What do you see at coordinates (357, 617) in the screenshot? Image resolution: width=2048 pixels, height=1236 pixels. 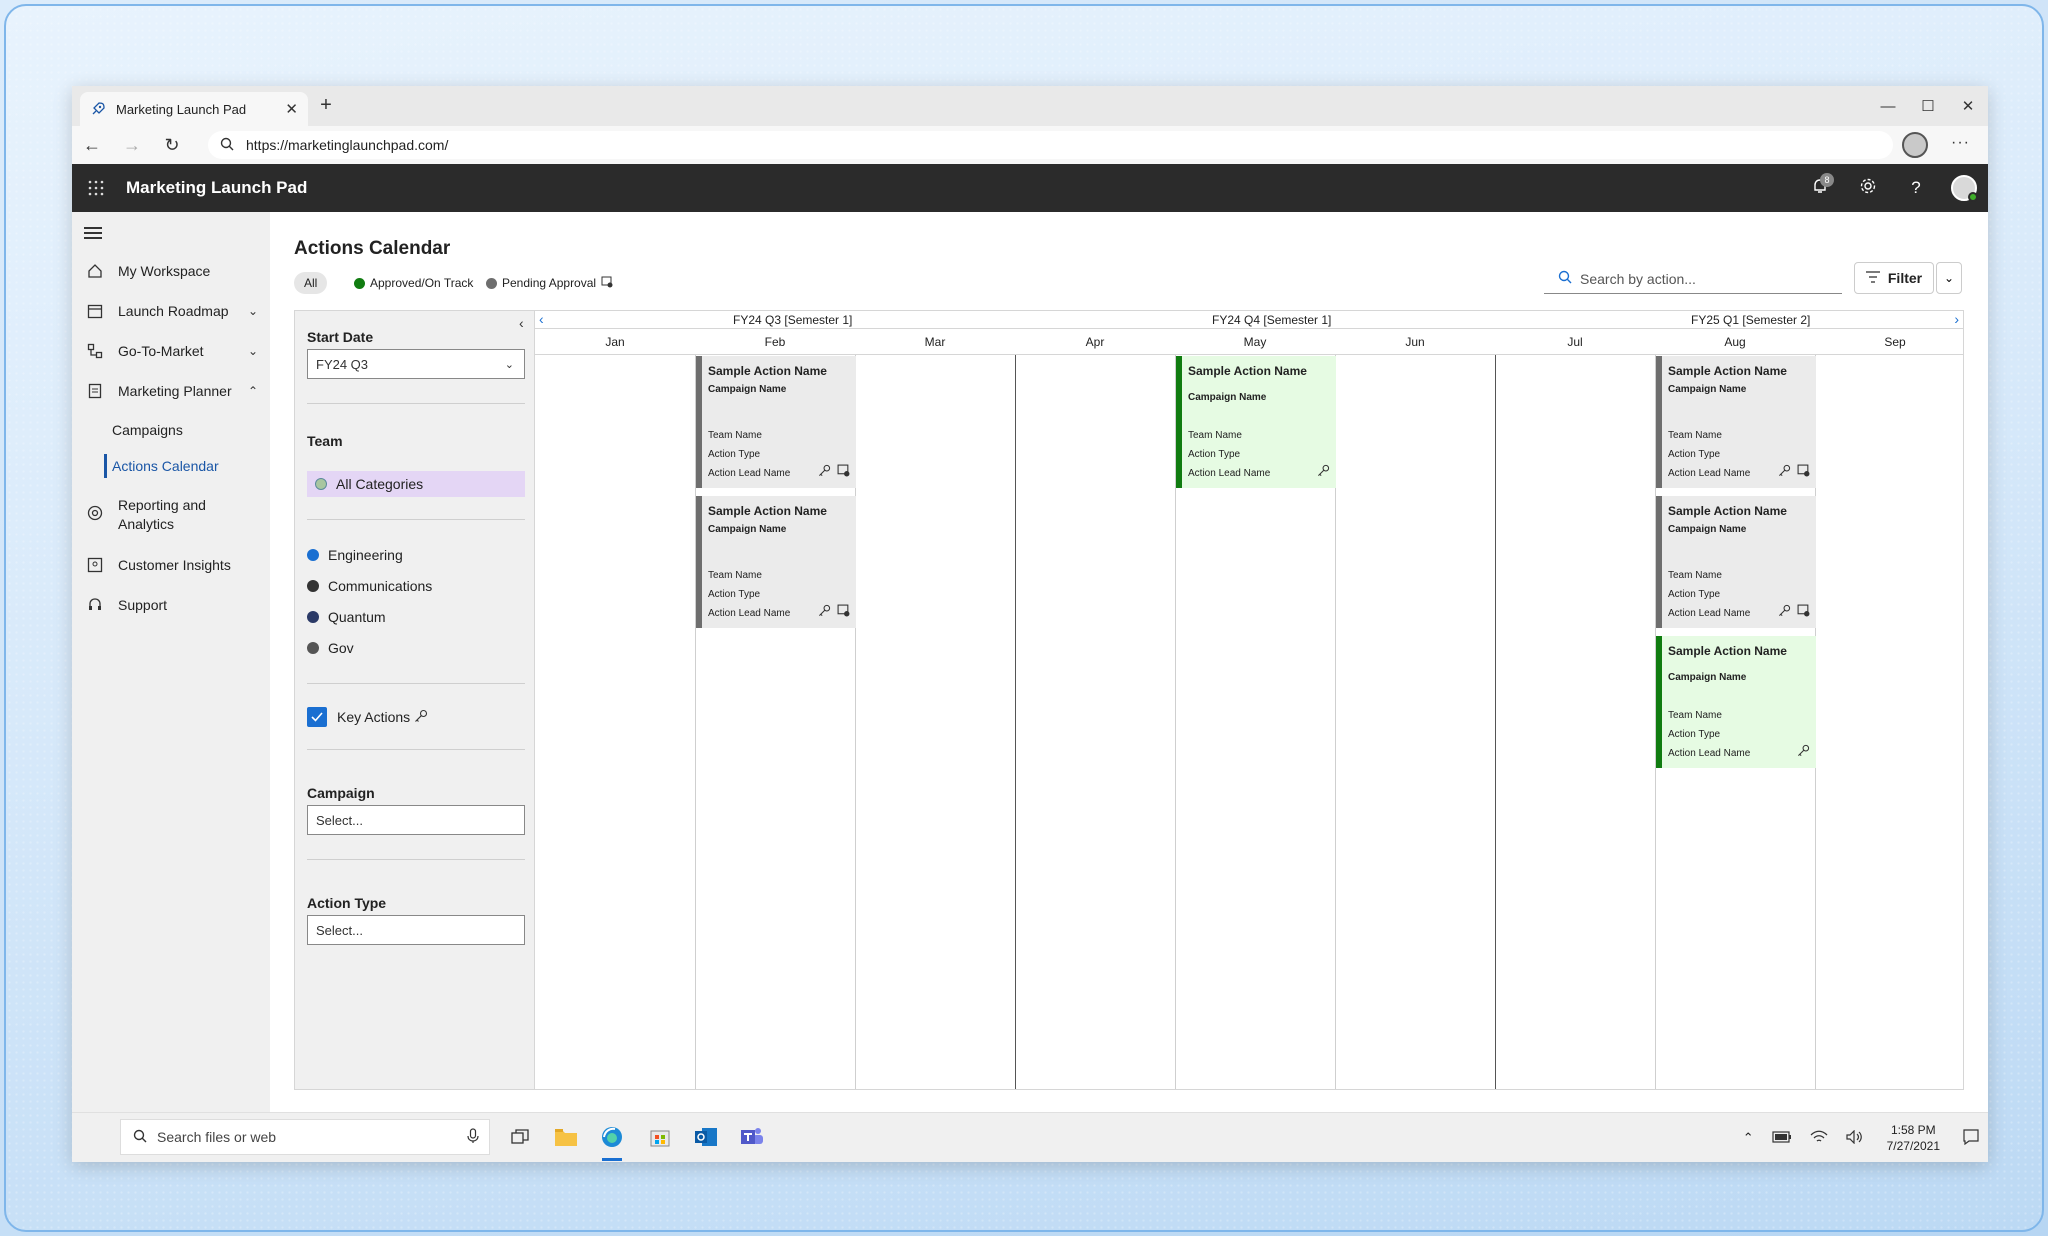 I see `category-label: Quantum` at bounding box center [357, 617].